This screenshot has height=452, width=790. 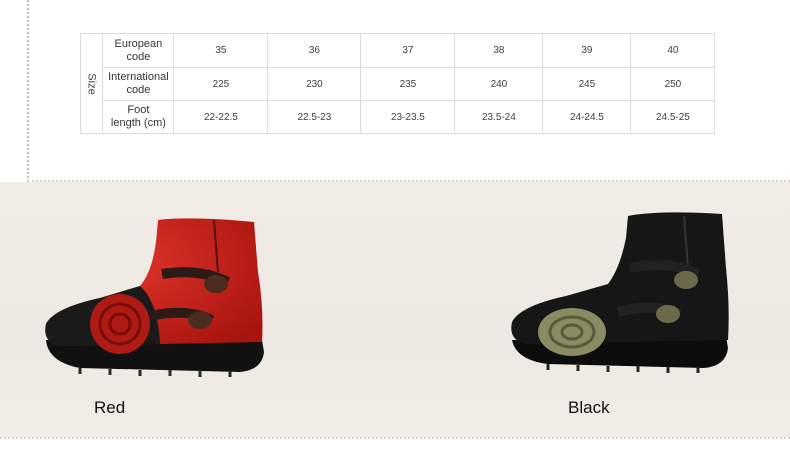 What do you see at coordinates (408, 50) in the screenshot?
I see `table-cell: 37` at bounding box center [408, 50].